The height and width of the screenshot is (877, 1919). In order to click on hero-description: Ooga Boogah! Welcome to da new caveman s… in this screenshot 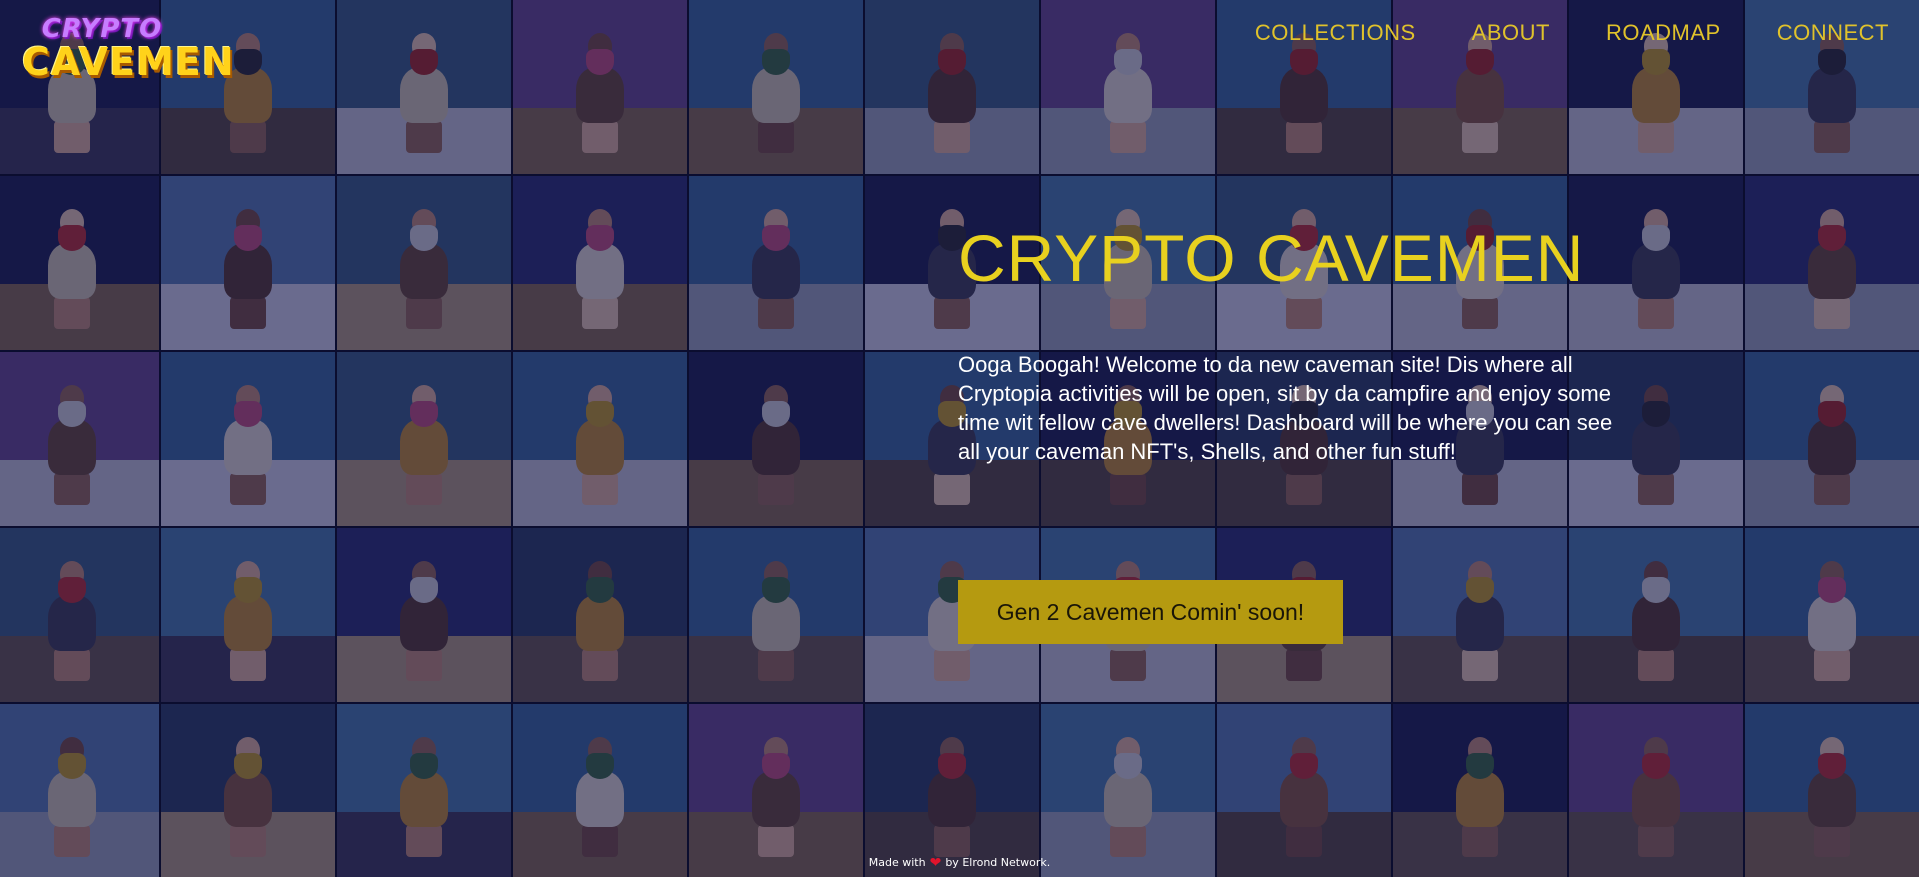, I will do `click(1285, 408)`.